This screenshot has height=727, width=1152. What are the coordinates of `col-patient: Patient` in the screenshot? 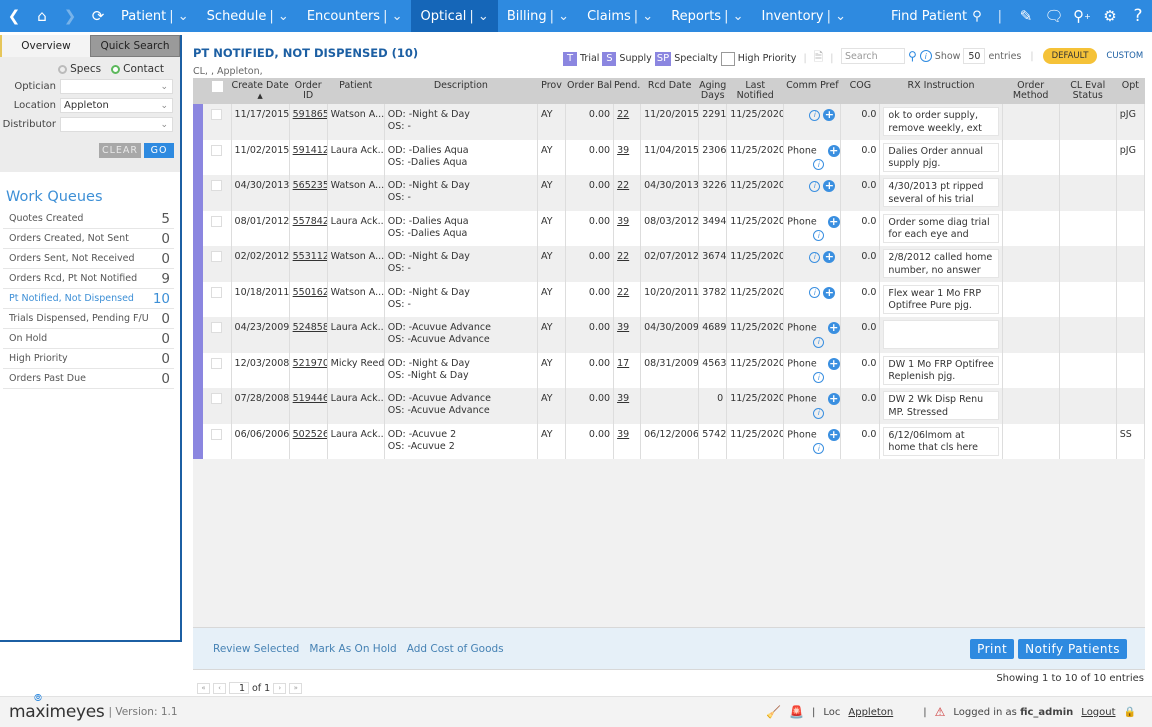 It's located at (356, 91).